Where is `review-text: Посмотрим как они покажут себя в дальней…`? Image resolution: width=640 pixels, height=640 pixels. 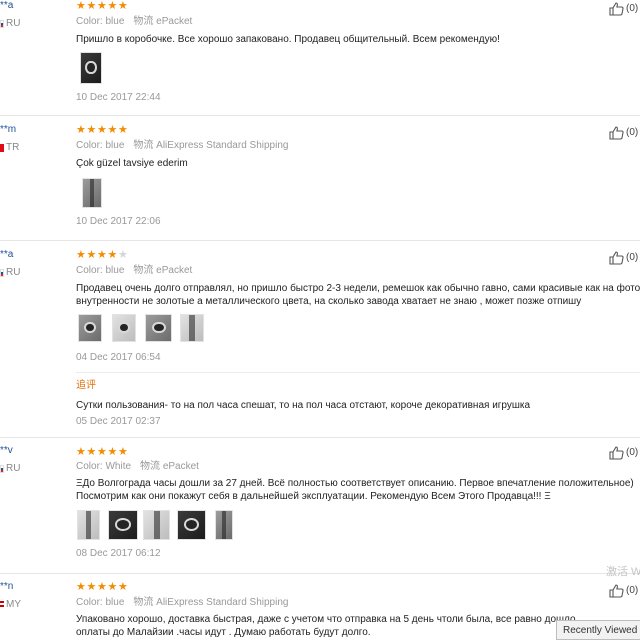
review-text: Посмотрим как они покажут себя в дальней… is located at coordinates (313, 496).